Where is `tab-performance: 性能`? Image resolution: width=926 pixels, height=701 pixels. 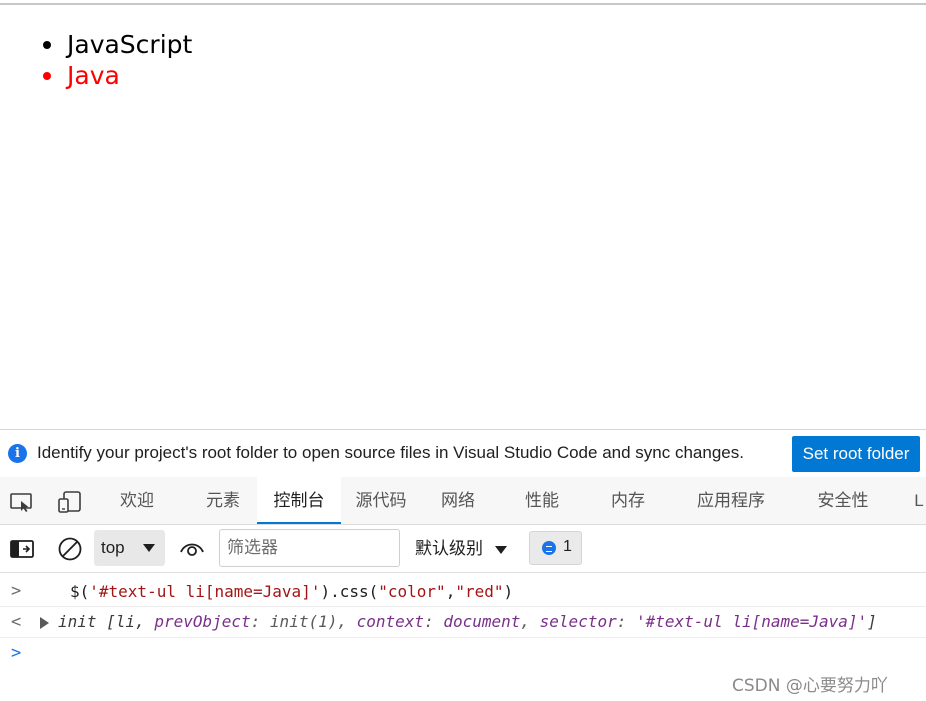
tab-performance: 性能 is located at coordinates (542, 500).